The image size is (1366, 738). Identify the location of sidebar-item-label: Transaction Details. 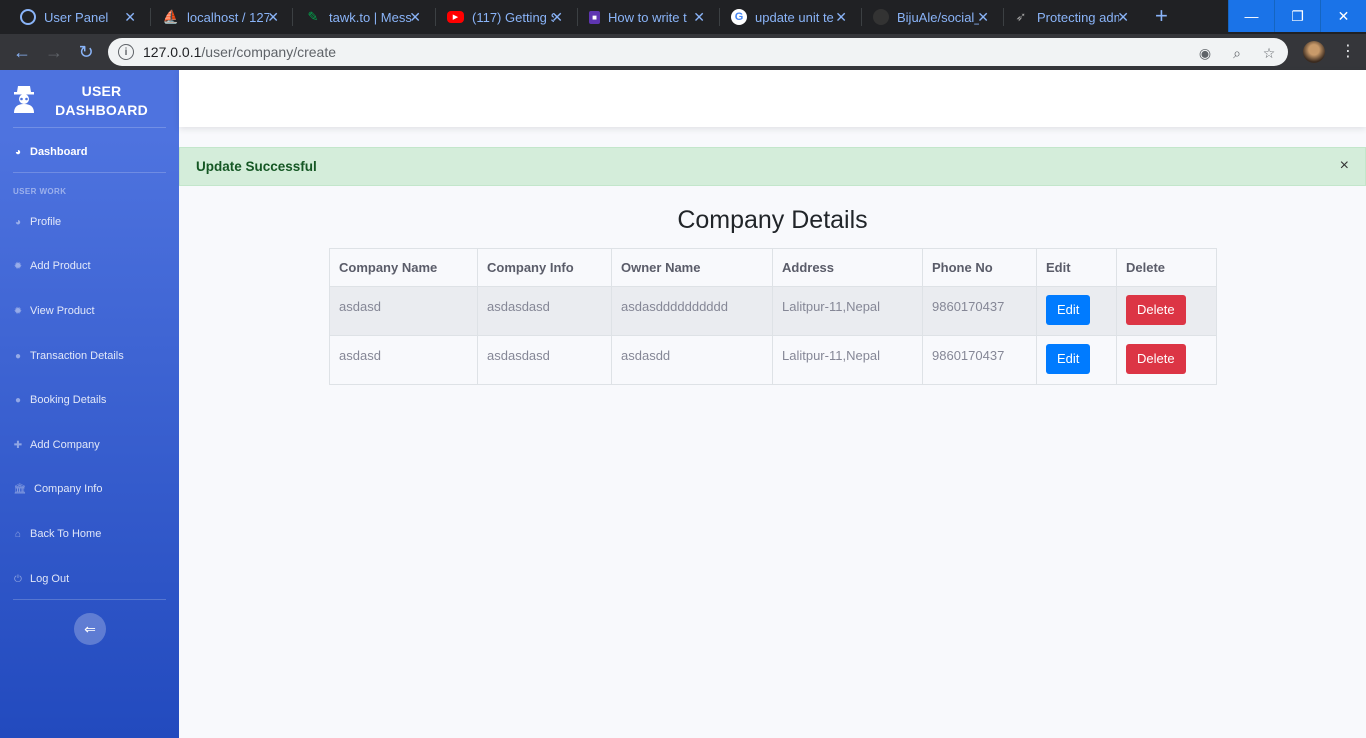
(77, 356).